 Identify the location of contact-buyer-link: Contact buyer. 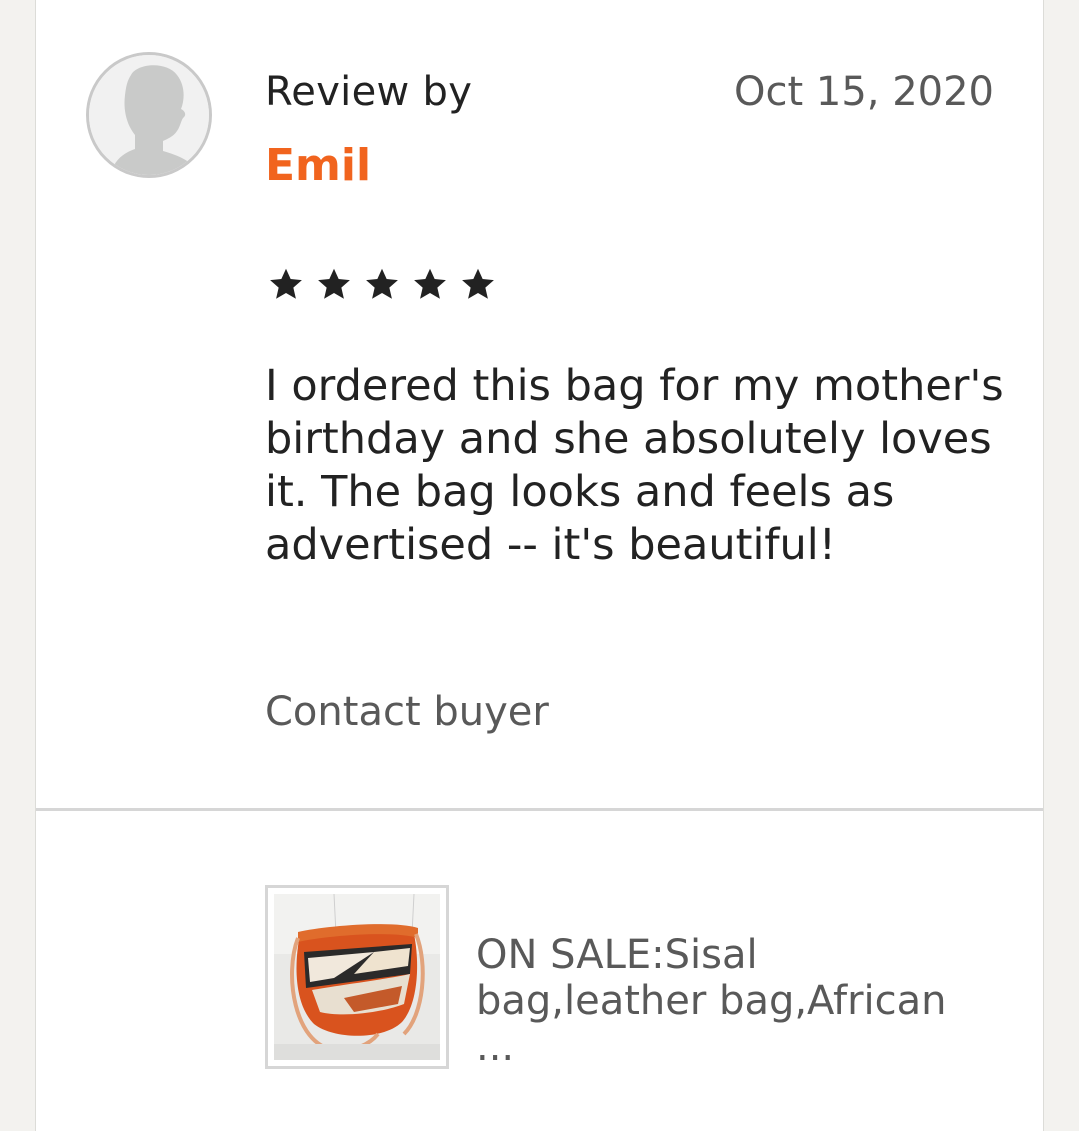
(407, 712).